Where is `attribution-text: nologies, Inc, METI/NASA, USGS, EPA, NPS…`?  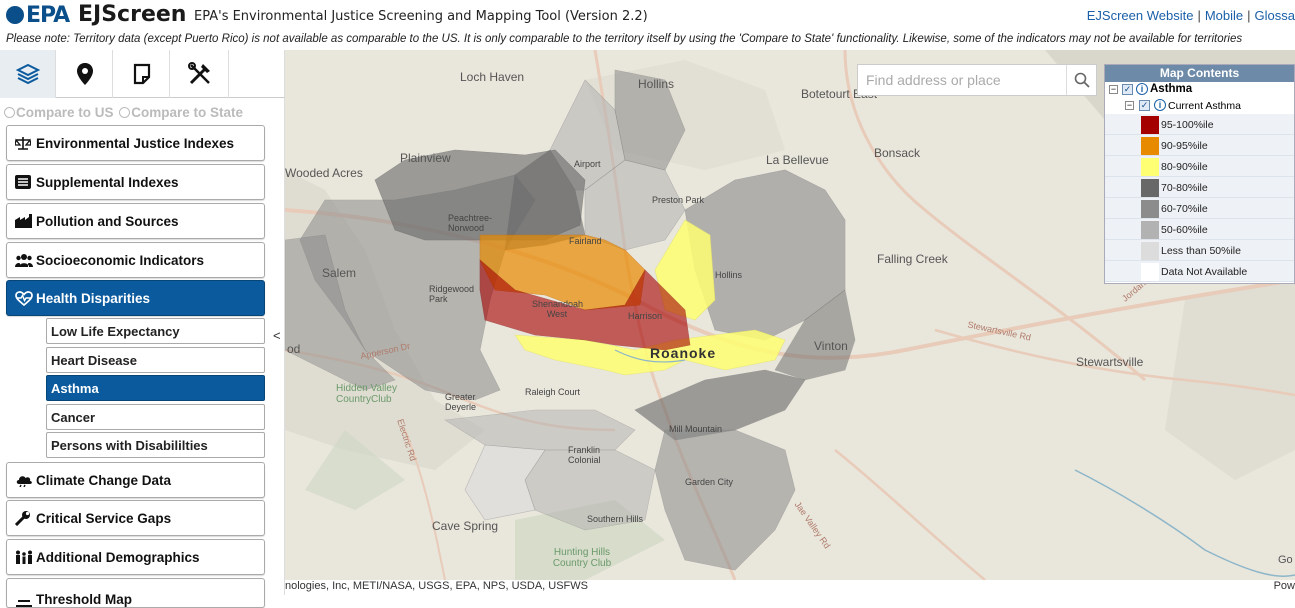 attribution-text: nologies, Inc, METI/NASA, USGS, EPA, NPS… is located at coordinates (436, 586).